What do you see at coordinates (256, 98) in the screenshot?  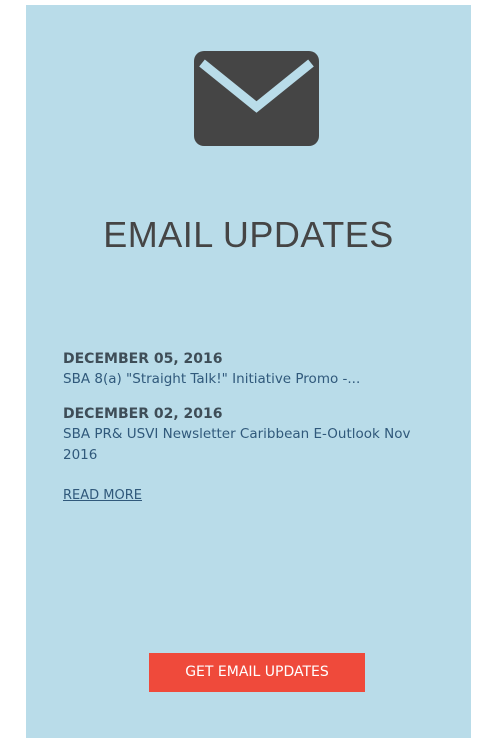 I see `envelope-icon` at bounding box center [256, 98].